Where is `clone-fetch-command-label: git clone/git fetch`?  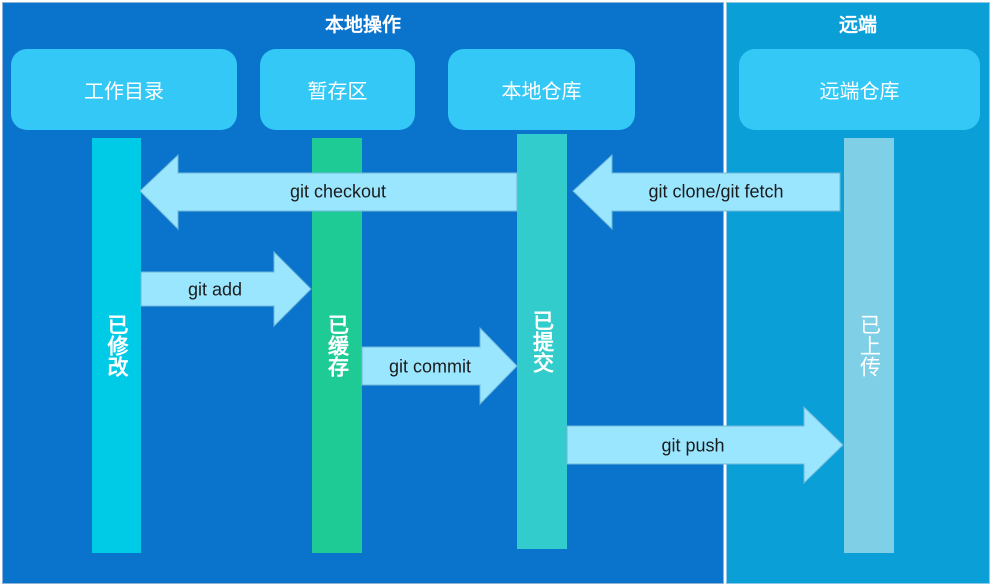
clone-fetch-command-label: git clone/git fetch is located at coordinates (716, 191).